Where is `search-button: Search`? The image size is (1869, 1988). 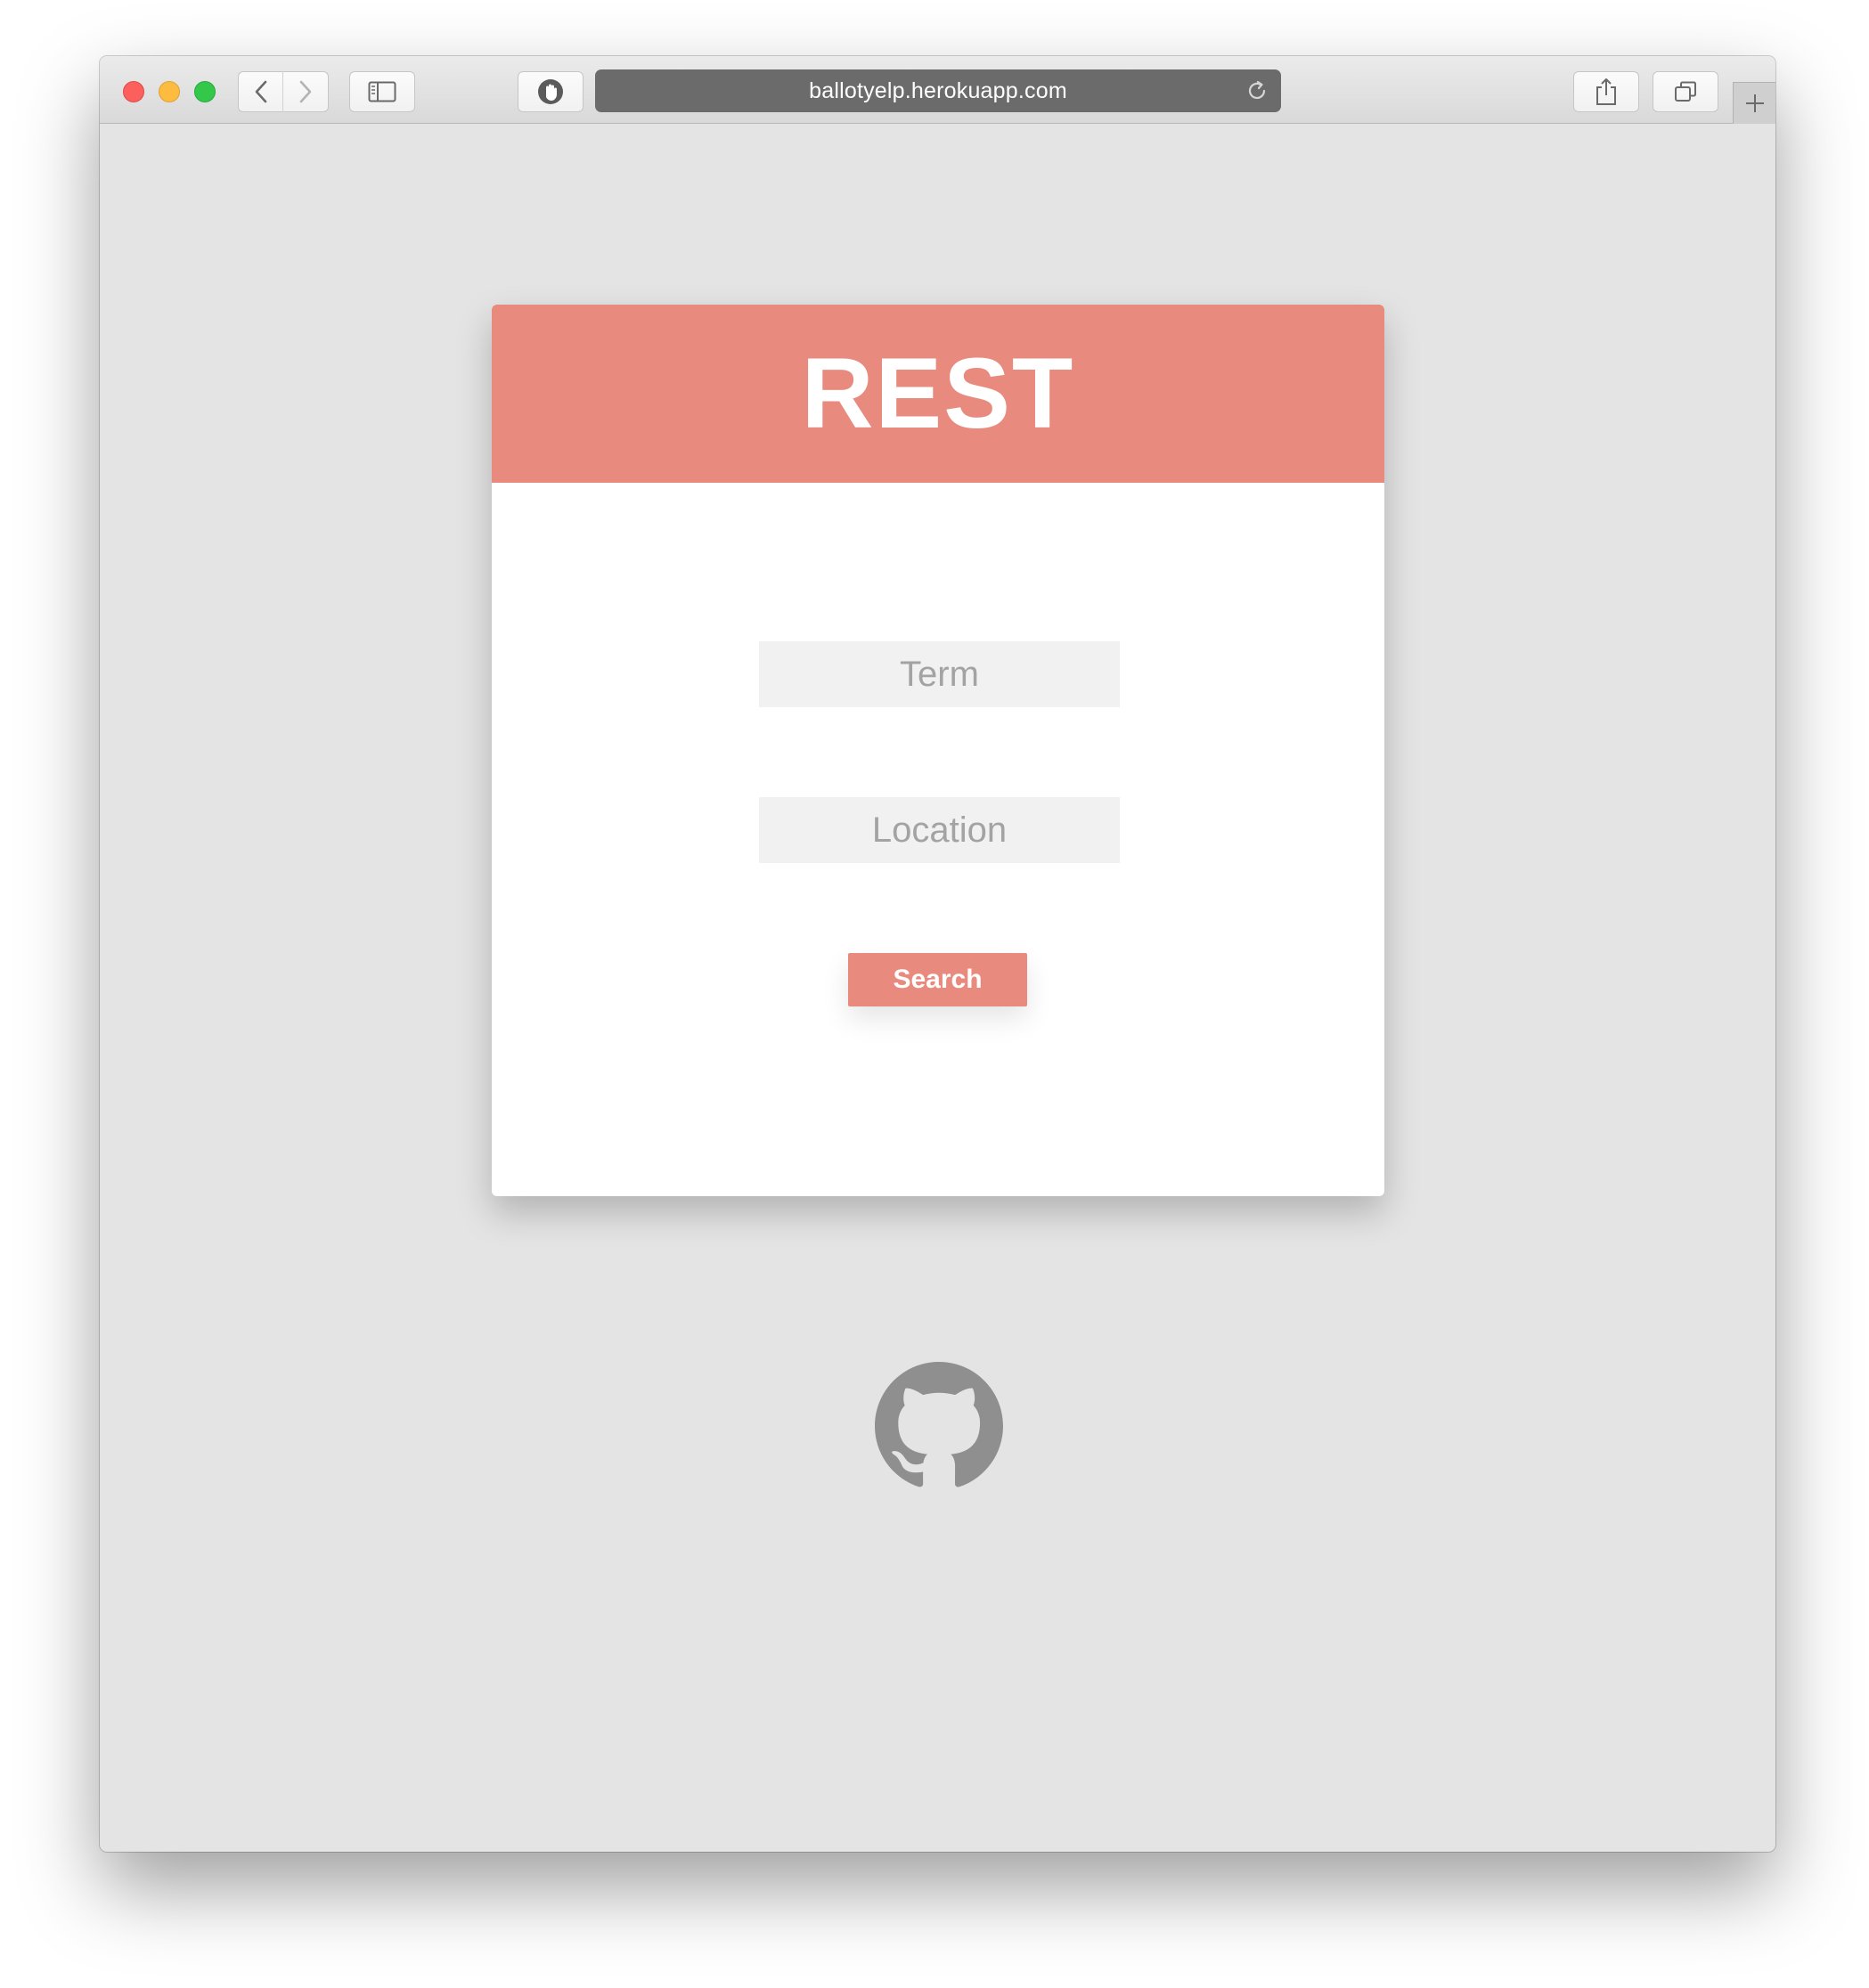 search-button: Search is located at coordinates (937, 979).